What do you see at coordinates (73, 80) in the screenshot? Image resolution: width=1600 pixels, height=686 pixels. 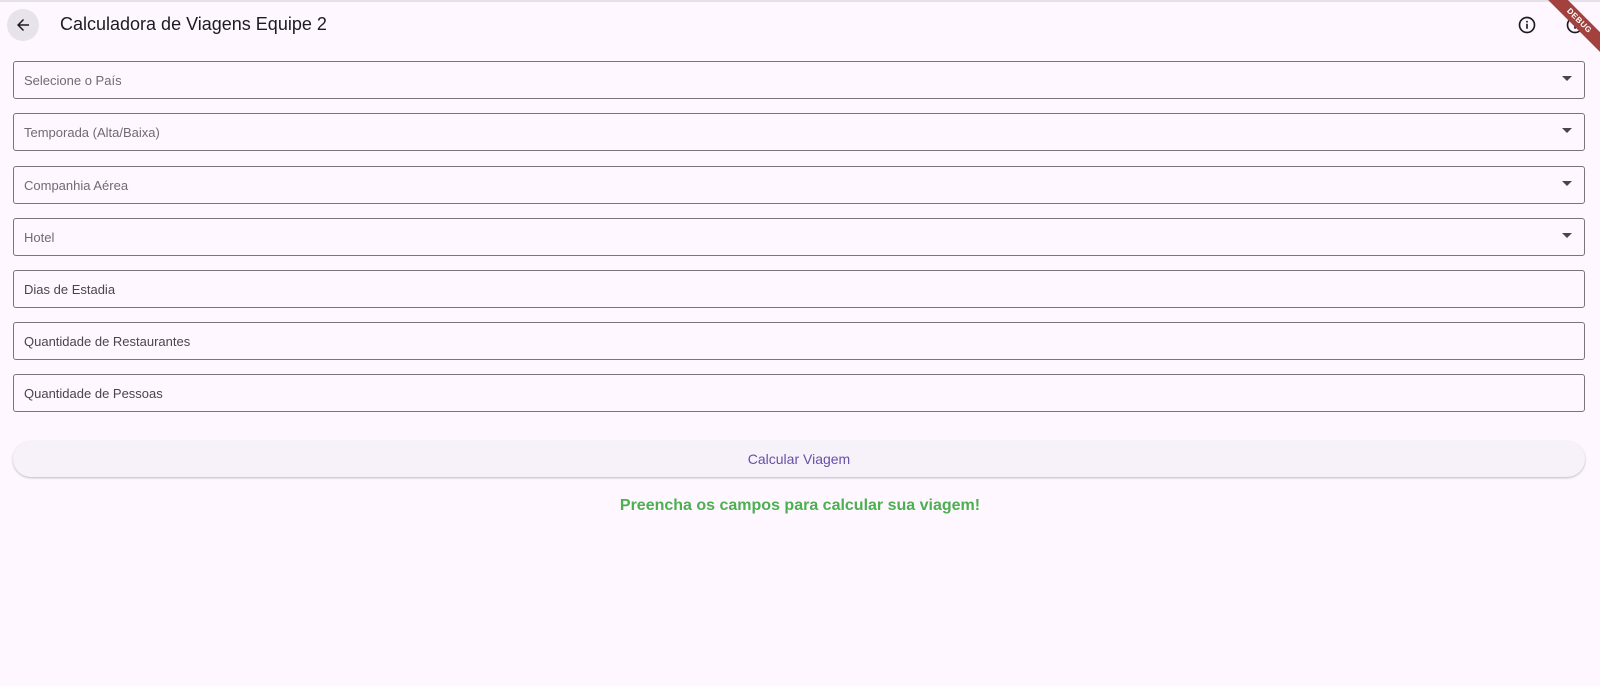 I see `country-dropdown-label: Selecione o País` at bounding box center [73, 80].